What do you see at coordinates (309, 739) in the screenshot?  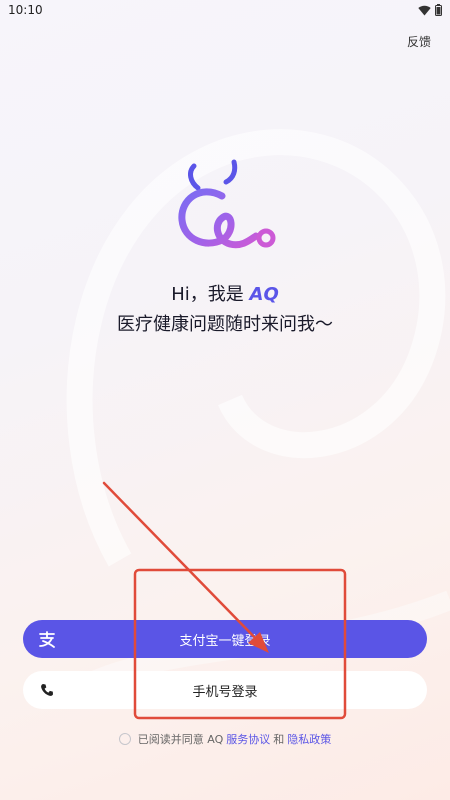 I see `privacy-policy-link: 隐私政策` at bounding box center [309, 739].